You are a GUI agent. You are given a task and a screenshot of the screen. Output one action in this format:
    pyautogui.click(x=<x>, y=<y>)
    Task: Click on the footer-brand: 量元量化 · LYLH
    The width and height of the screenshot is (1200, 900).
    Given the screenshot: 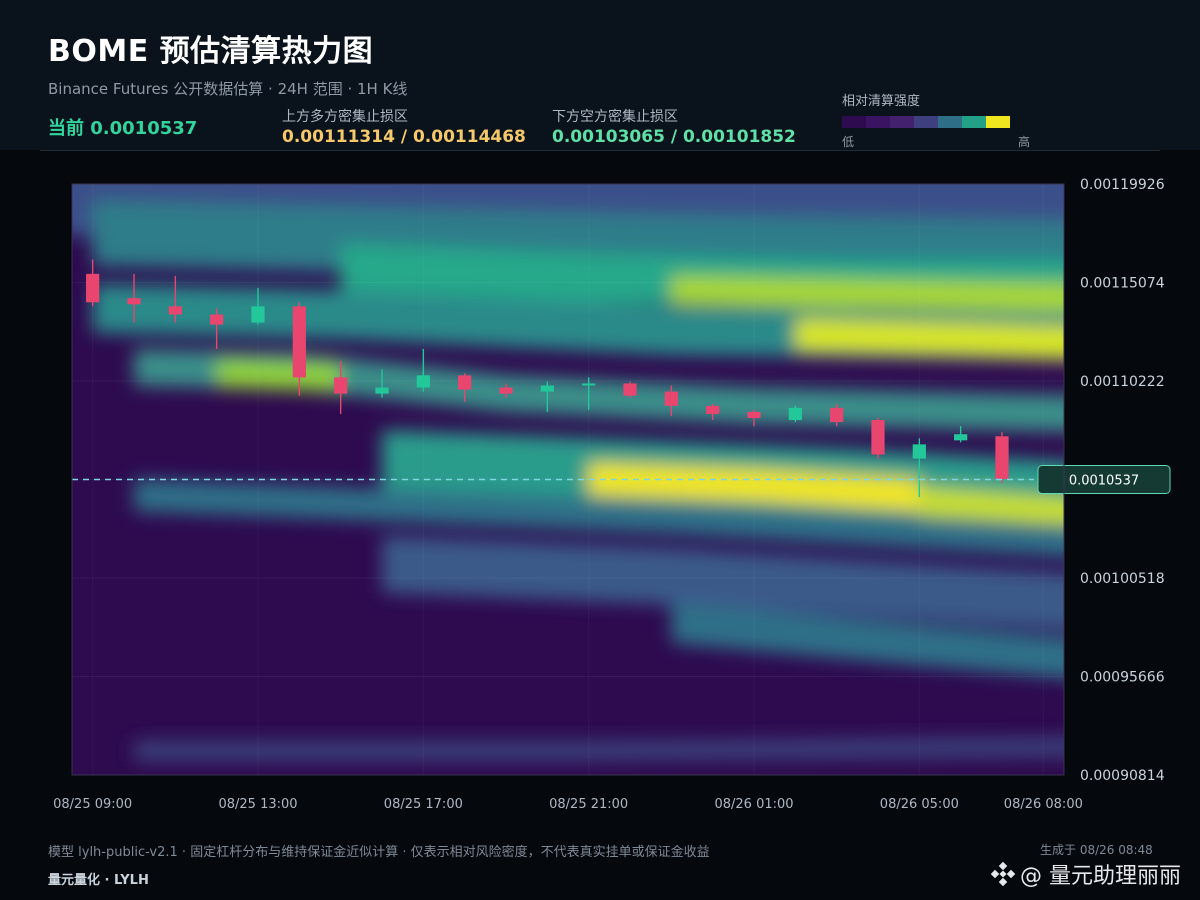 What is the action you would take?
    pyautogui.click(x=98, y=880)
    